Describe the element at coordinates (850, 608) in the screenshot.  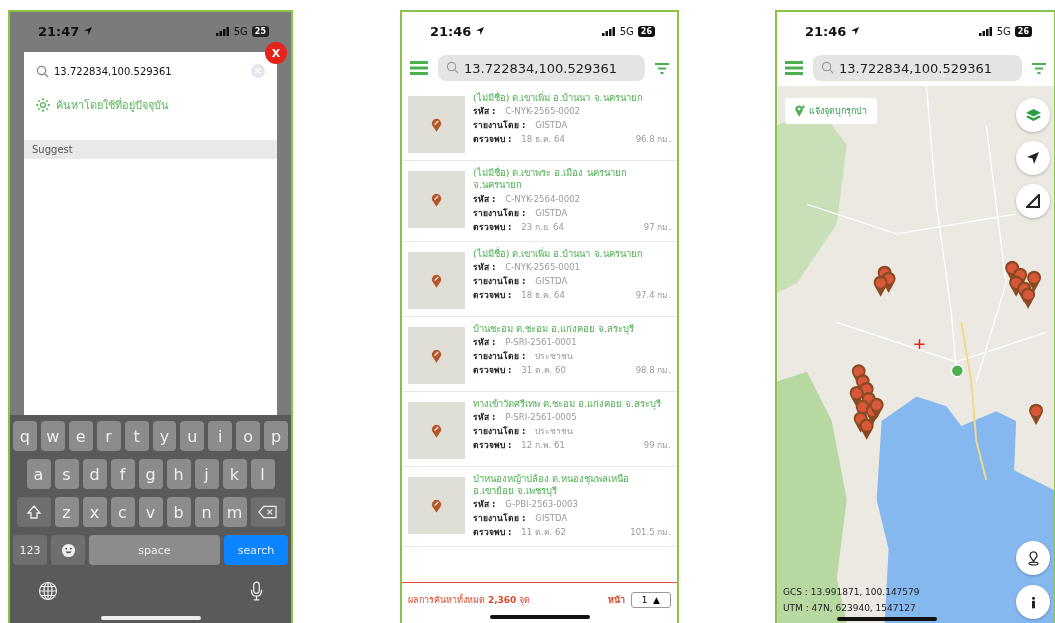
I see `utm-coordinates: UTM : 47N, 623940, 1547127` at that location.